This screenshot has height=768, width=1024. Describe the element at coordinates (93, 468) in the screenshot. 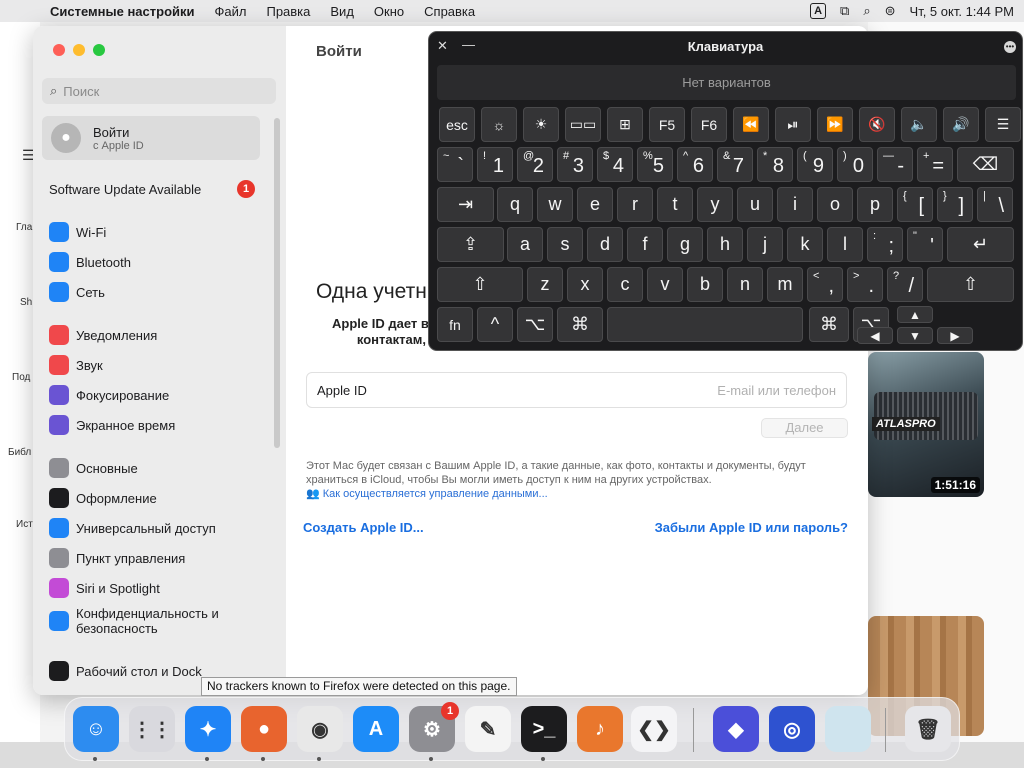

I see `sidebar-item: Основные` at that location.